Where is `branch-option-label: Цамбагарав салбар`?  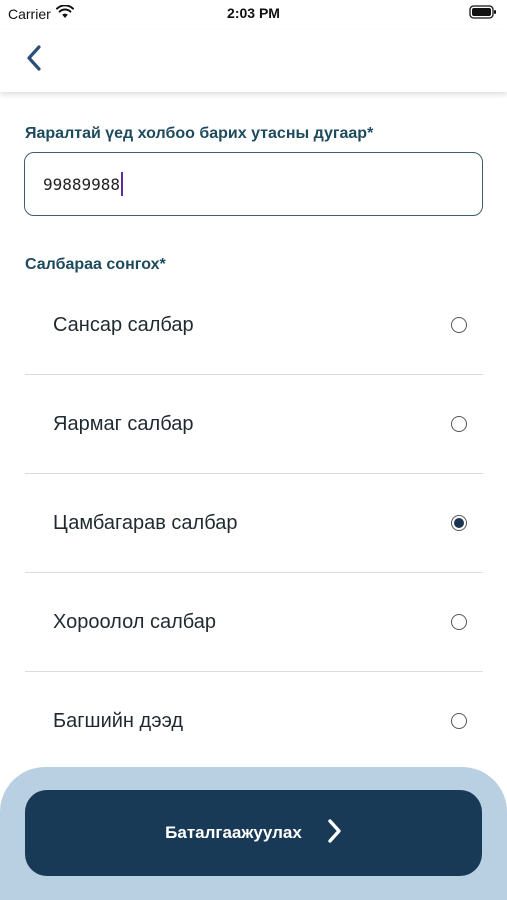 branch-option-label: Цамбагарав салбар is located at coordinates (145, 522).